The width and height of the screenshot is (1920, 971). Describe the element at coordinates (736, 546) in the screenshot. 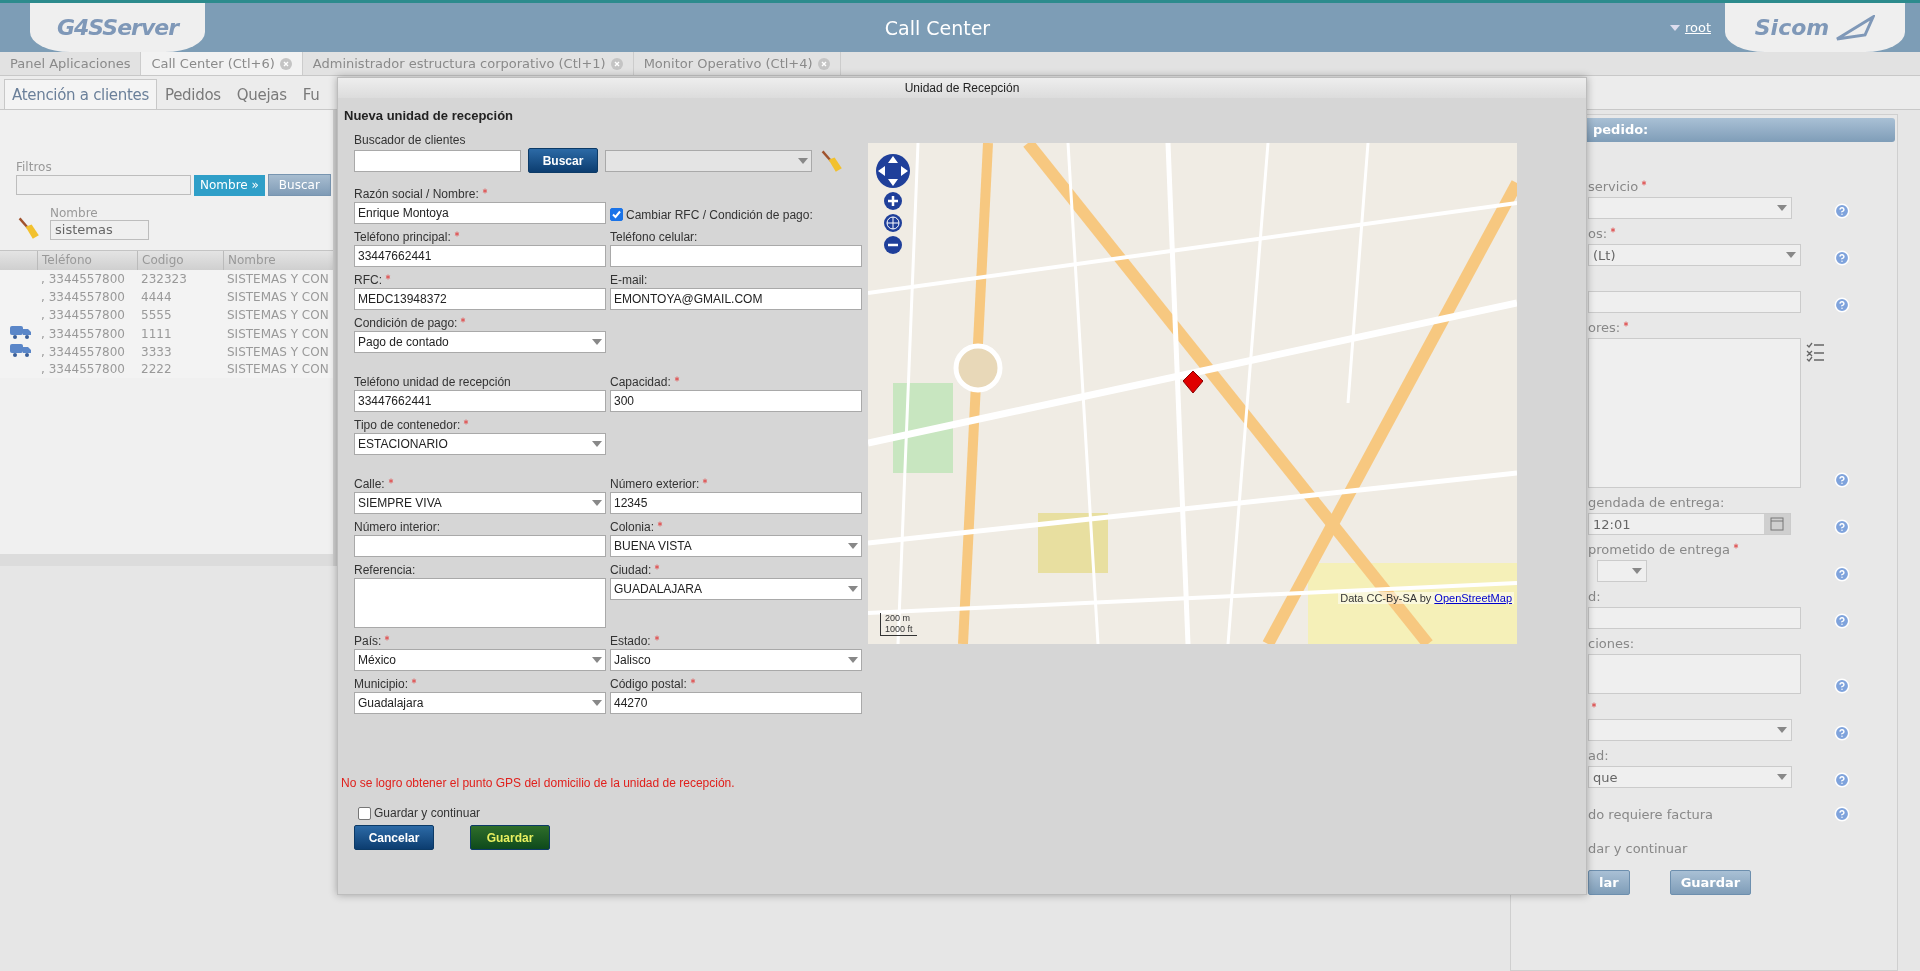

I see `select-field: BUENA VISTA` at that location.